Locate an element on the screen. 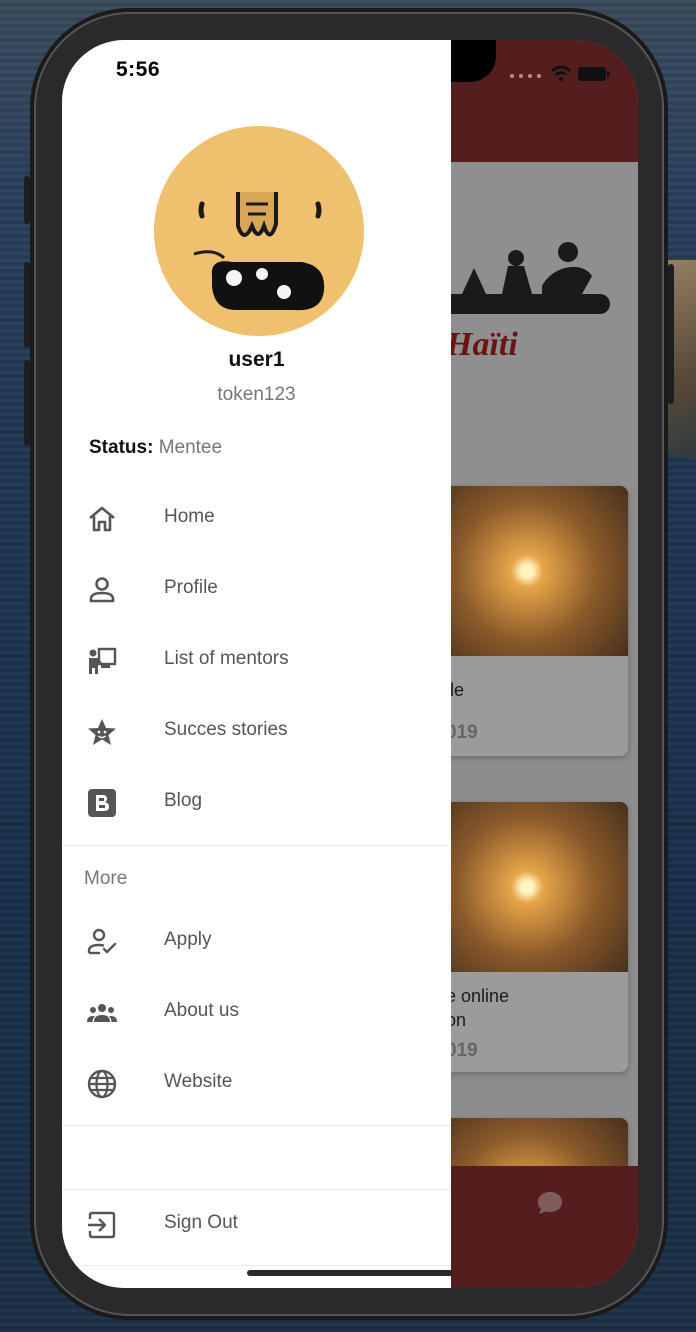 The height and width of the screenshot is (1332, 696). menu-item-success-stories: Succes stories is located at coordinates (256, 732).